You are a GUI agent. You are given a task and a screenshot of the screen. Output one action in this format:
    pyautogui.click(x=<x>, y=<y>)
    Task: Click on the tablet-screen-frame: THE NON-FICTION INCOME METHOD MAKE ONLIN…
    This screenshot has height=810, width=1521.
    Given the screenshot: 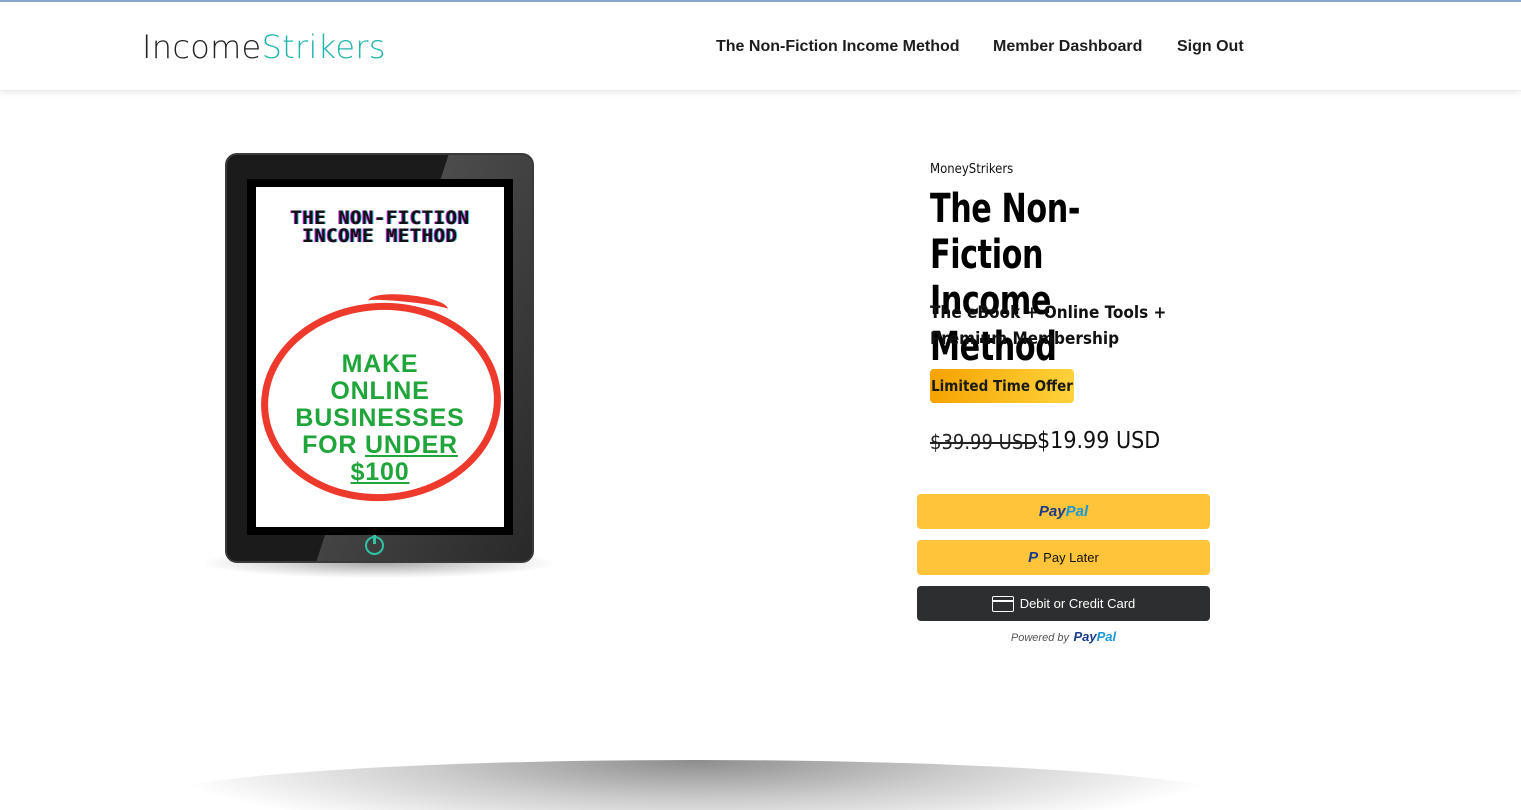 What is the action you would take?
    pyautogui.click(x=380, y=357)
    